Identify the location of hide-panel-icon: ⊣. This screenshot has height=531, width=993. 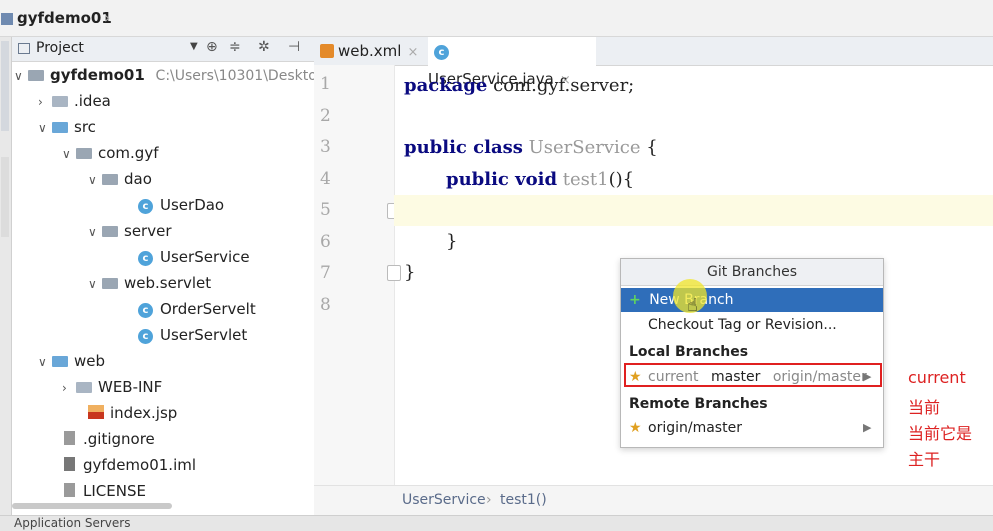
(294, 47).